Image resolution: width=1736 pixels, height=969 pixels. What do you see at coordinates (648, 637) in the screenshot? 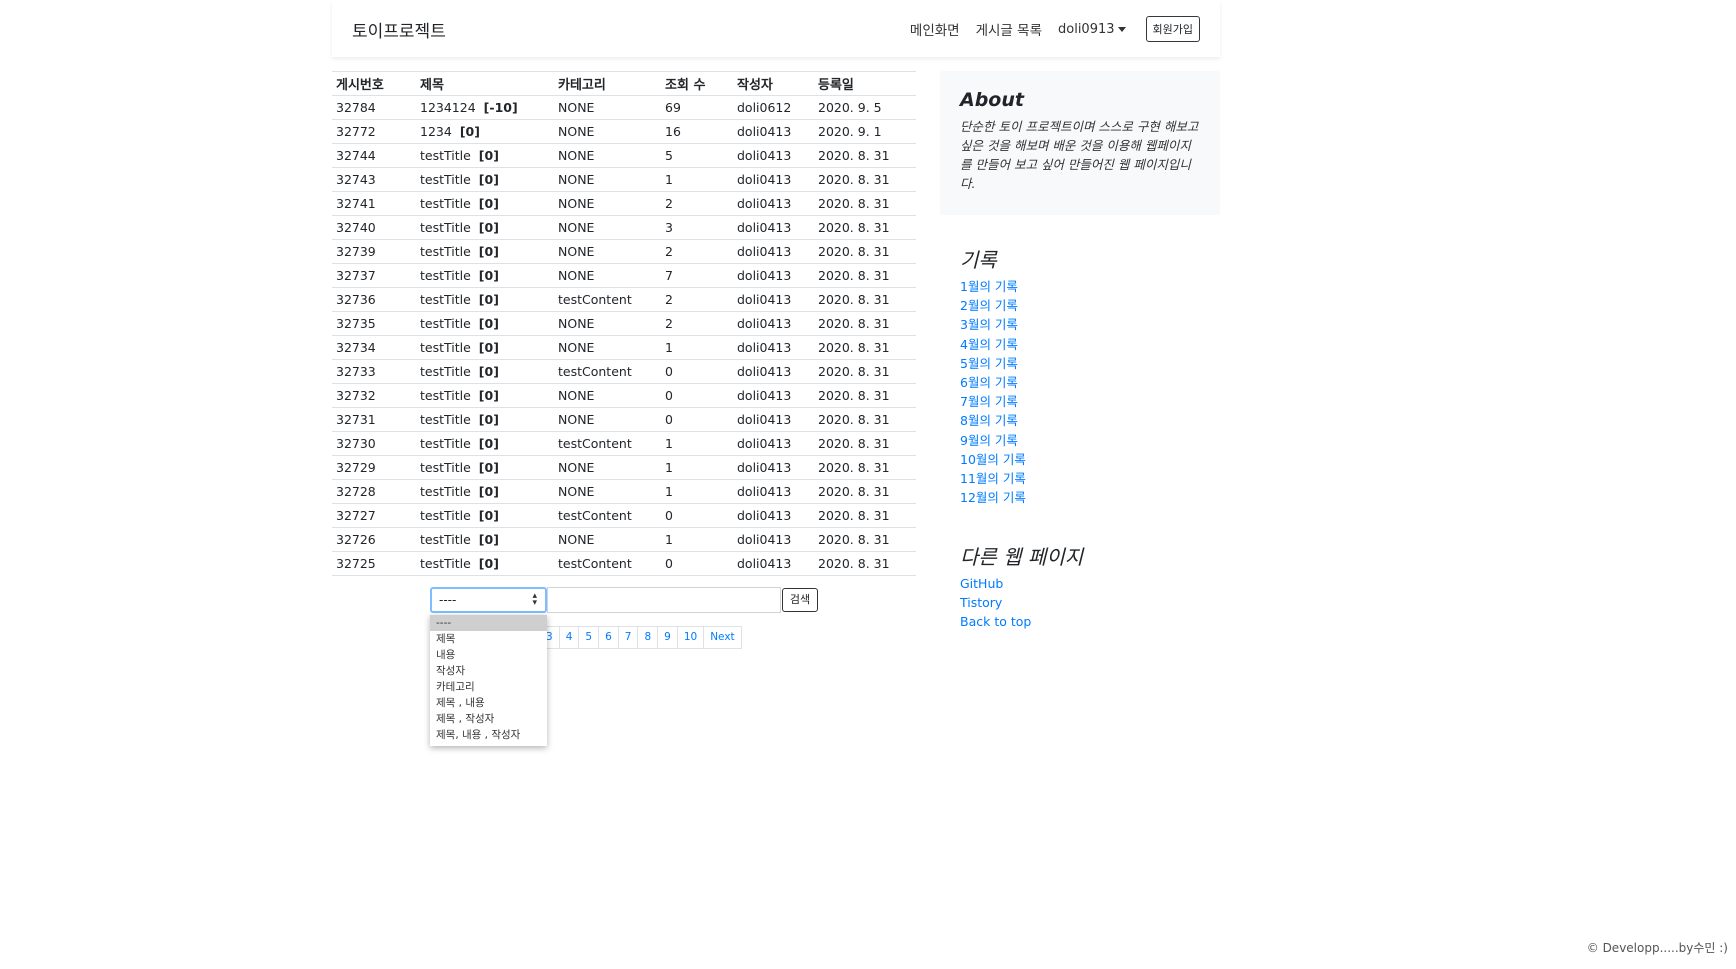
I see `pagination-page: 8` at bounding box center [648, 637].